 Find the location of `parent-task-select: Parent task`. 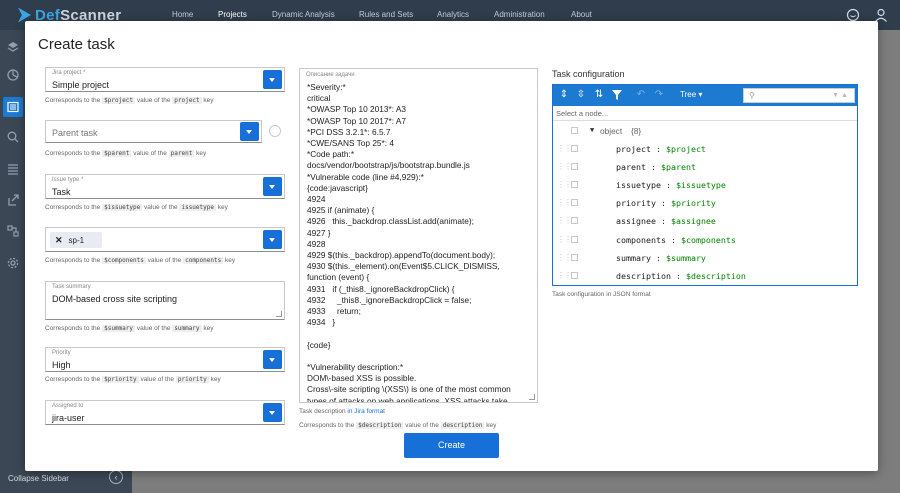

parent-task-select: Parent task is located at coordinates (153, 131).